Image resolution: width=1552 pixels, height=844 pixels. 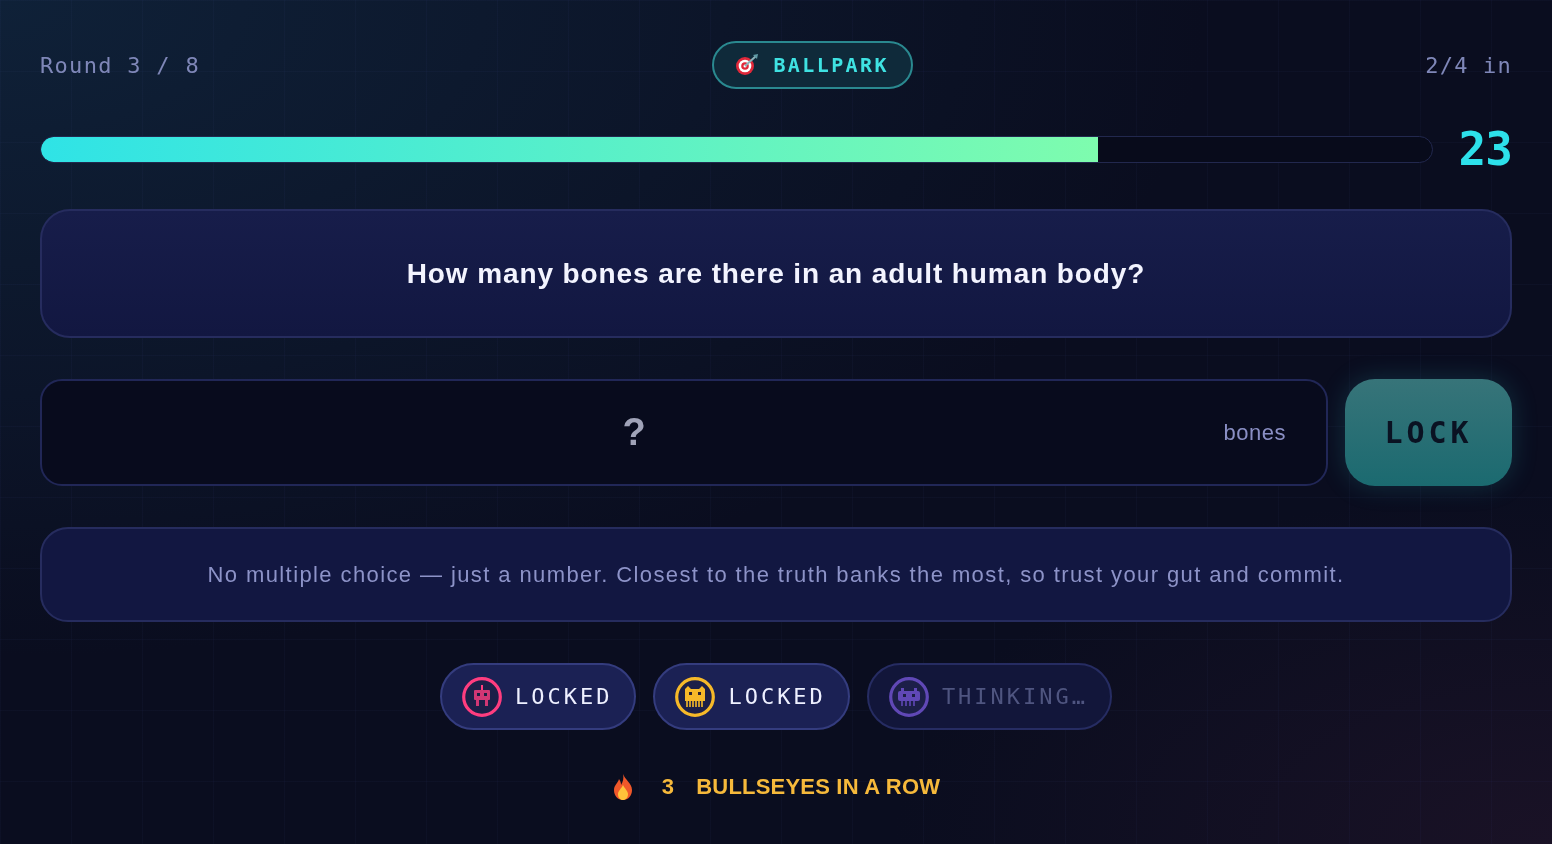 What do you see at coordinates (1468, 65) in the screenshot?
I see `answered-counter: 2/4 in` at bounding box center [1468, 65].